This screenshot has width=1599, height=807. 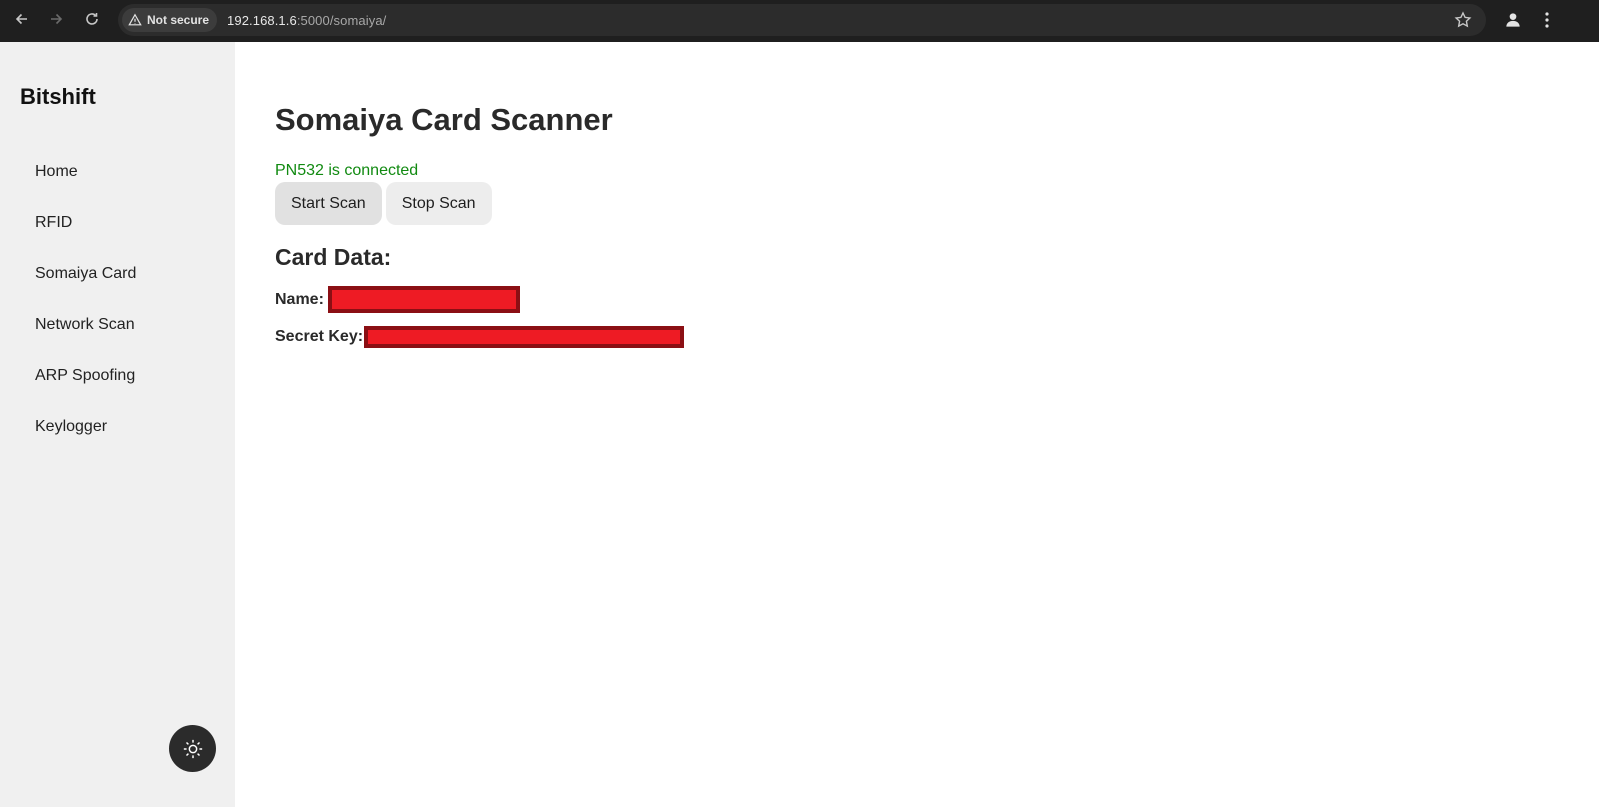 I want to click on sidebar-item-network-scan: Network Scan, so click(x=117, y=324).